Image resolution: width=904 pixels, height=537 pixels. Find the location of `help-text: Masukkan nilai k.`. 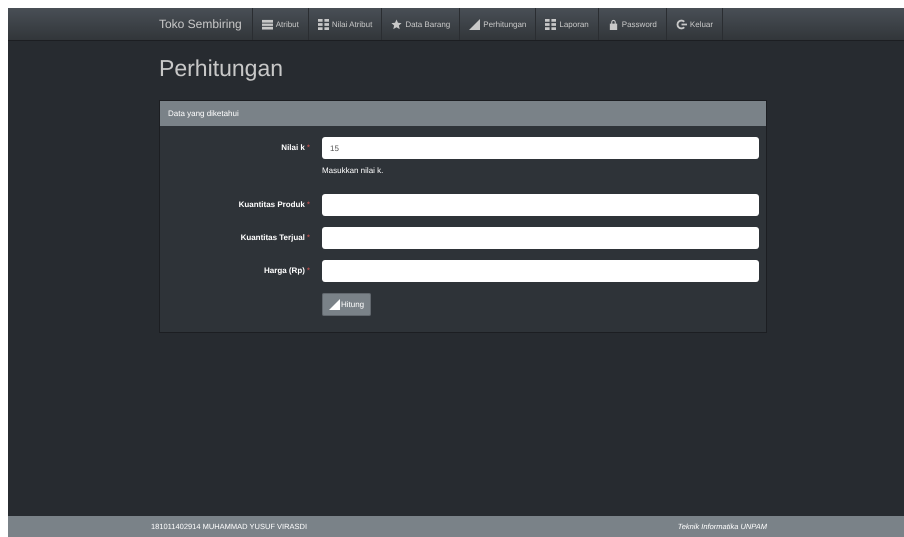

help-text: Masukkan nilai k. is located at coordinates (353, 170).